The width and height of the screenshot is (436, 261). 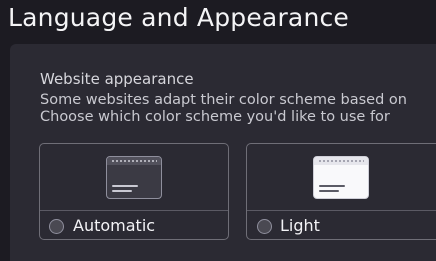 What do you see at coordinates (134, 177) in the screenshot?
I see `automatic-preview-icon` at bounding box center [134, 177].